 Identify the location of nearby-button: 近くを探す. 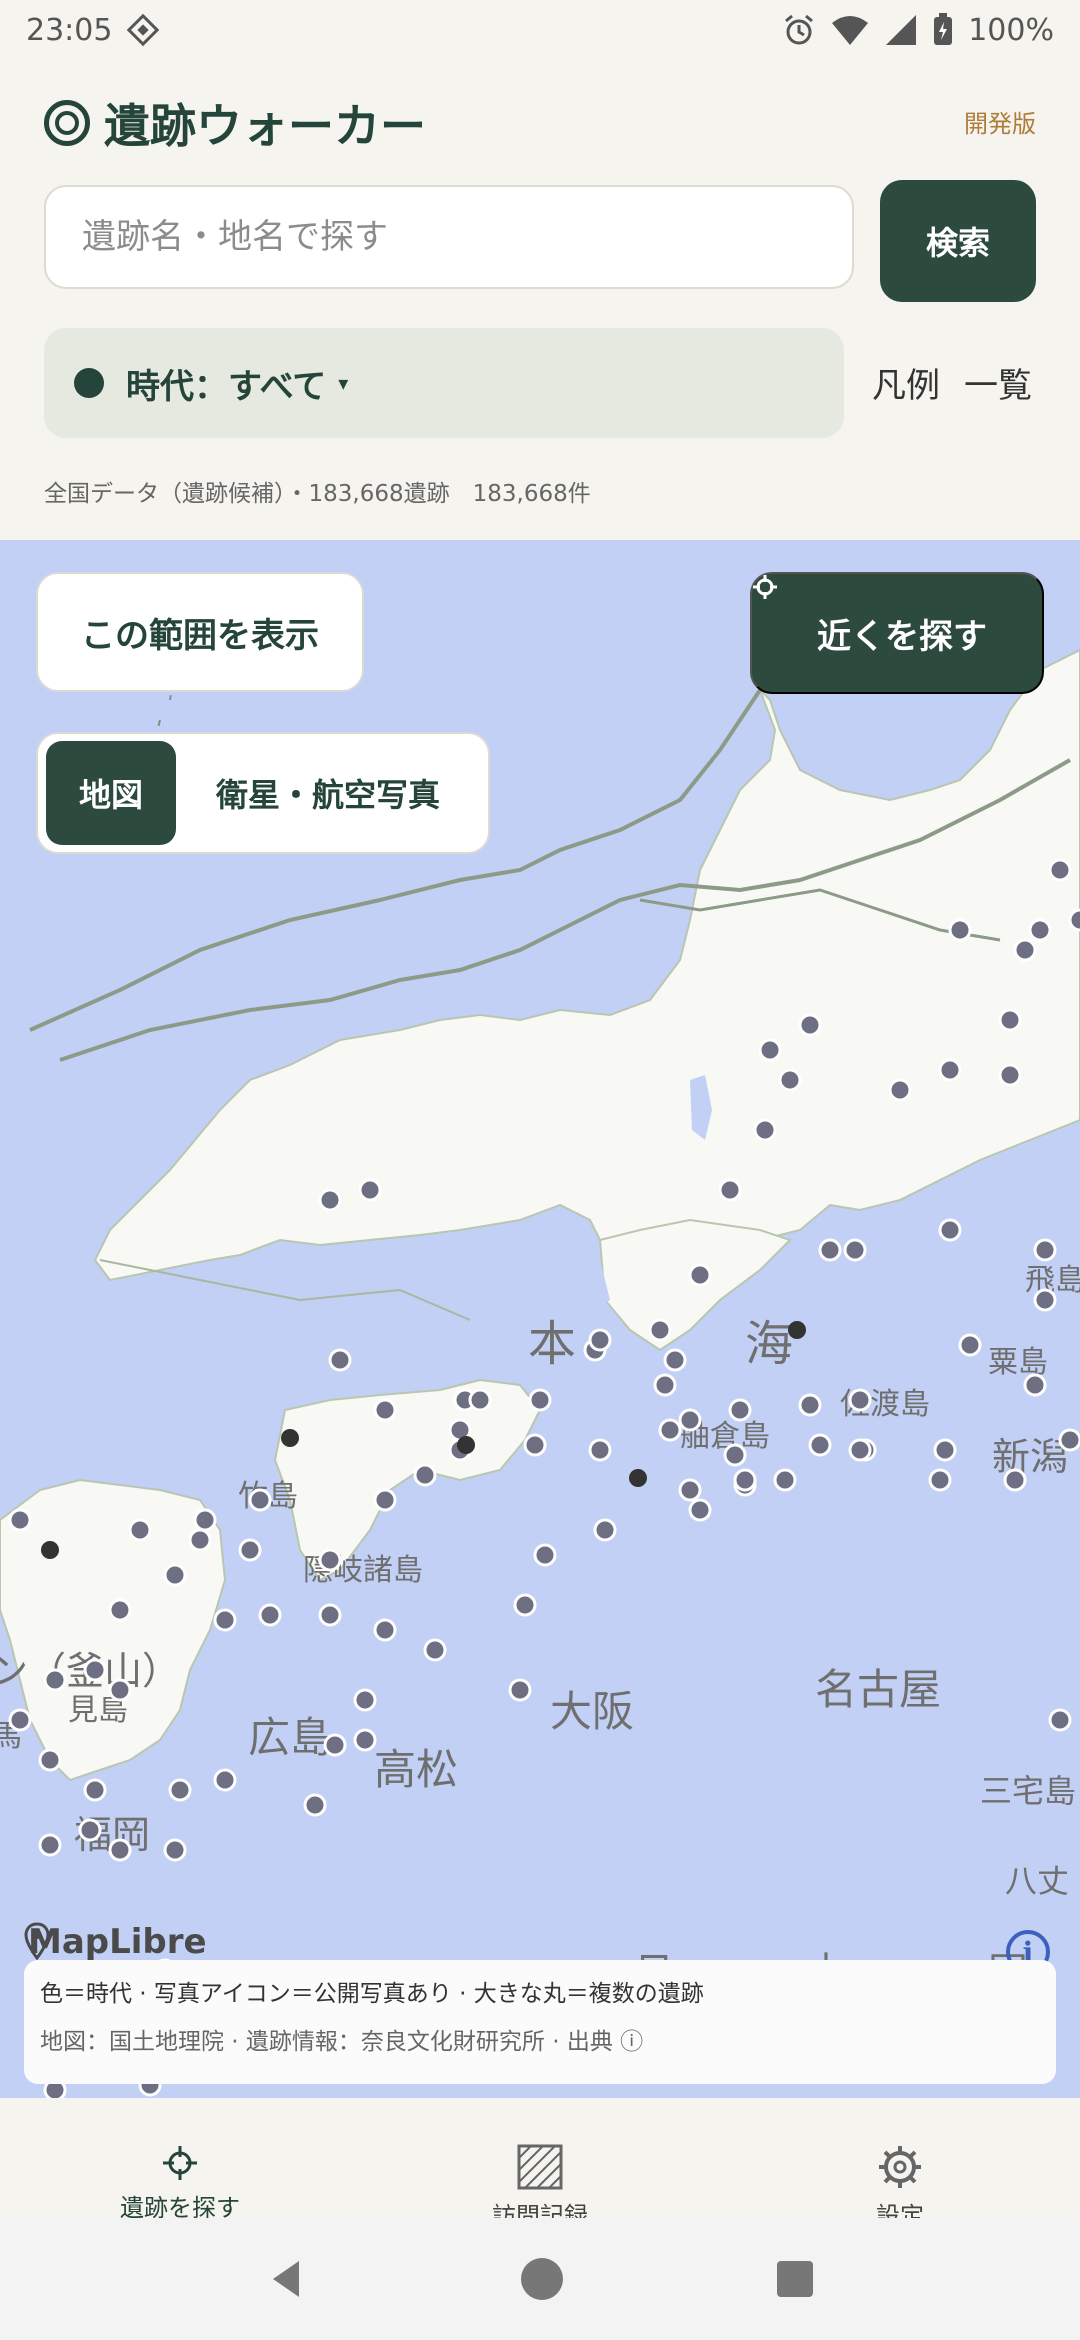
(897, 633).